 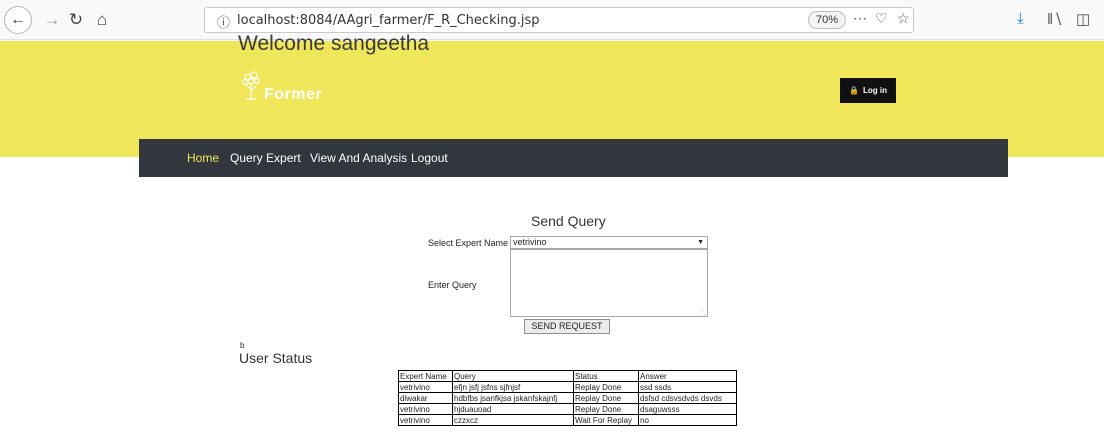 I want to click on cell-query: hjduauoad, so click(x=513, y=409).